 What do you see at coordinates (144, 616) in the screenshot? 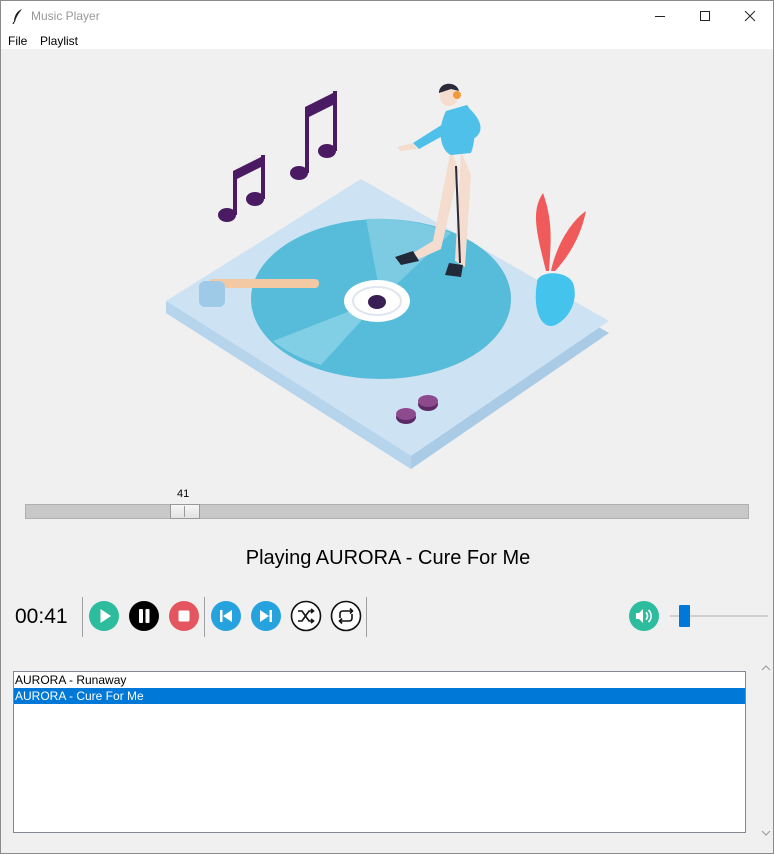
I see `pause-button` at bounding box center [144, 616].